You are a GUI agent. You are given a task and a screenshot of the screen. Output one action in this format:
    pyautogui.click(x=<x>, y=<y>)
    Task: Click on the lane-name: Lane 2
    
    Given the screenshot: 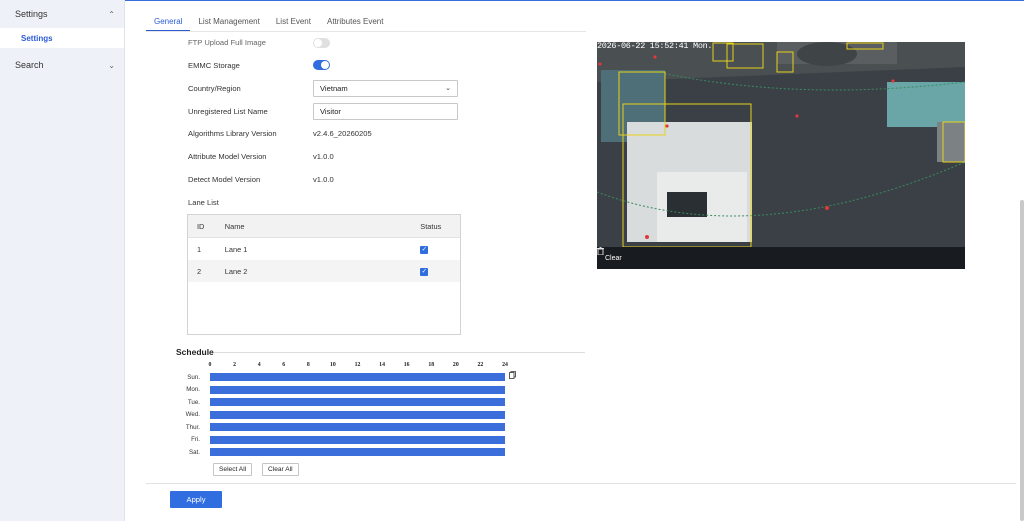 What is the action you would take?
    pyautogui.click(x=236, y=271)
    